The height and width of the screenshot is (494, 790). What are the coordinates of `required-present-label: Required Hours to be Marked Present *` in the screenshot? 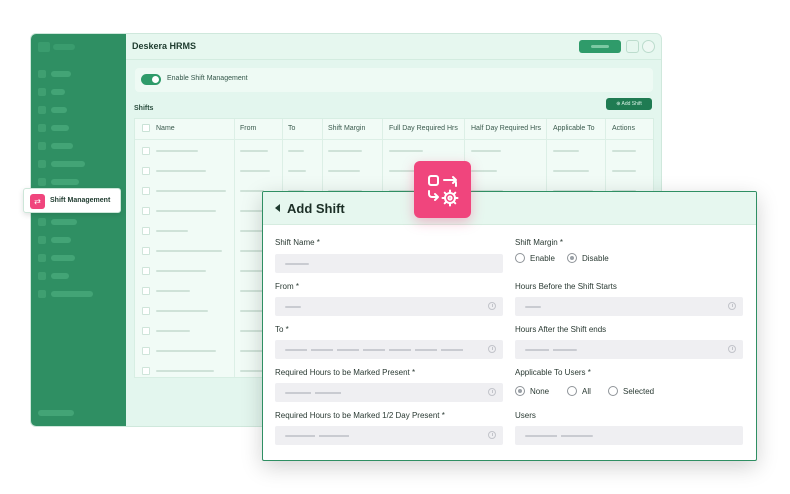 It's located at (345, 372).